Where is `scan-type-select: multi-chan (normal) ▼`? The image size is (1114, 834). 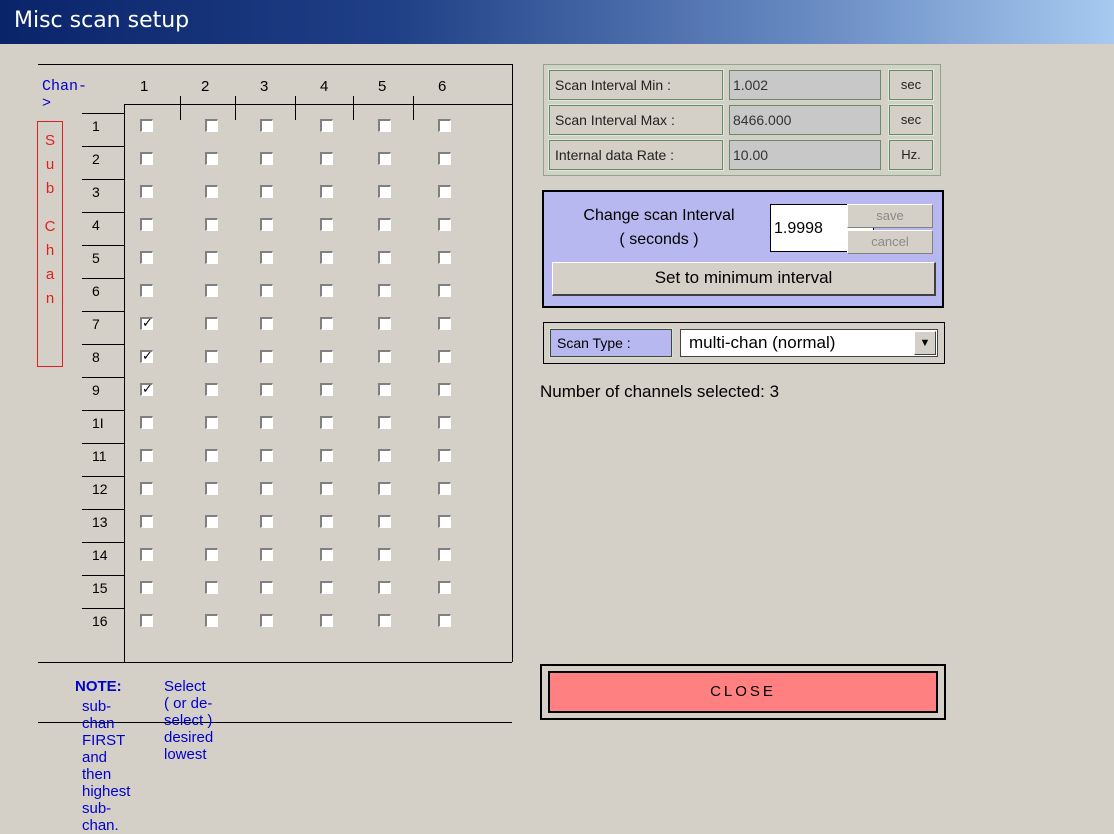
scan-type-select: multi-chan (normal) ▼ is located at coordinates (809, 343).